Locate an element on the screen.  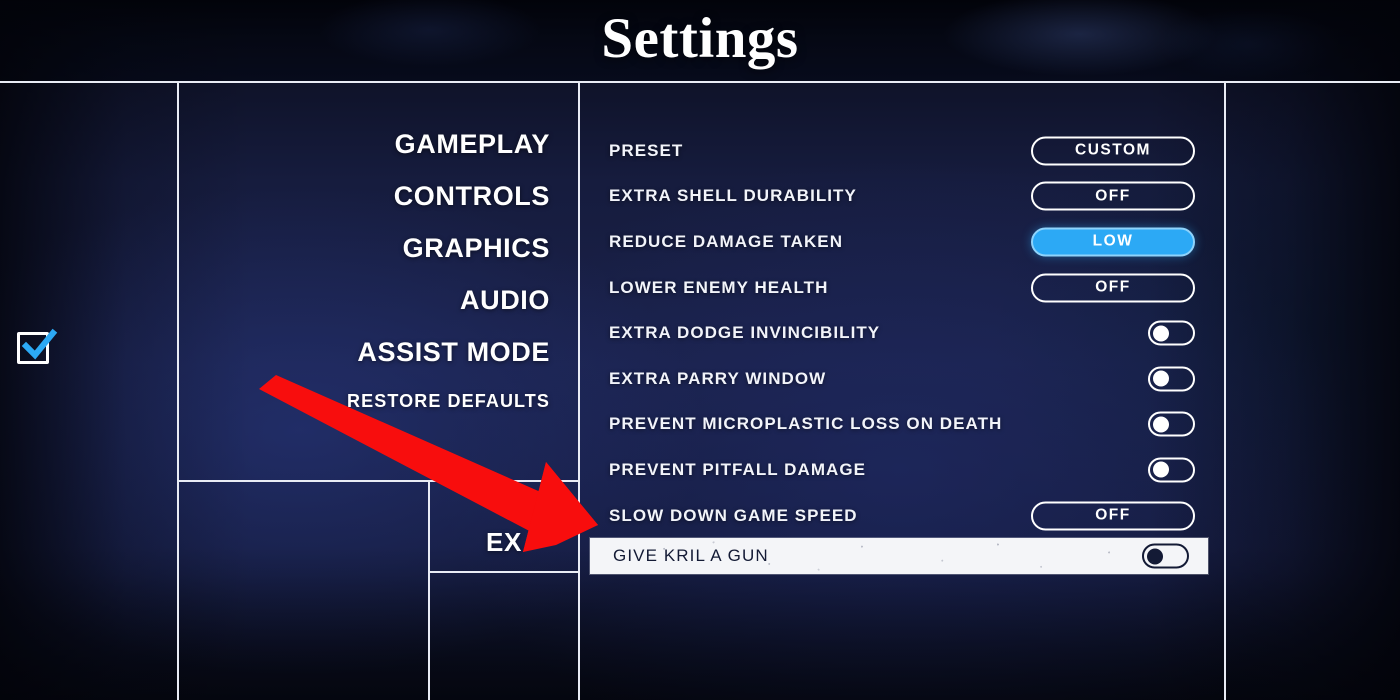
checkmark-icon is located at coordinates (39, 344).